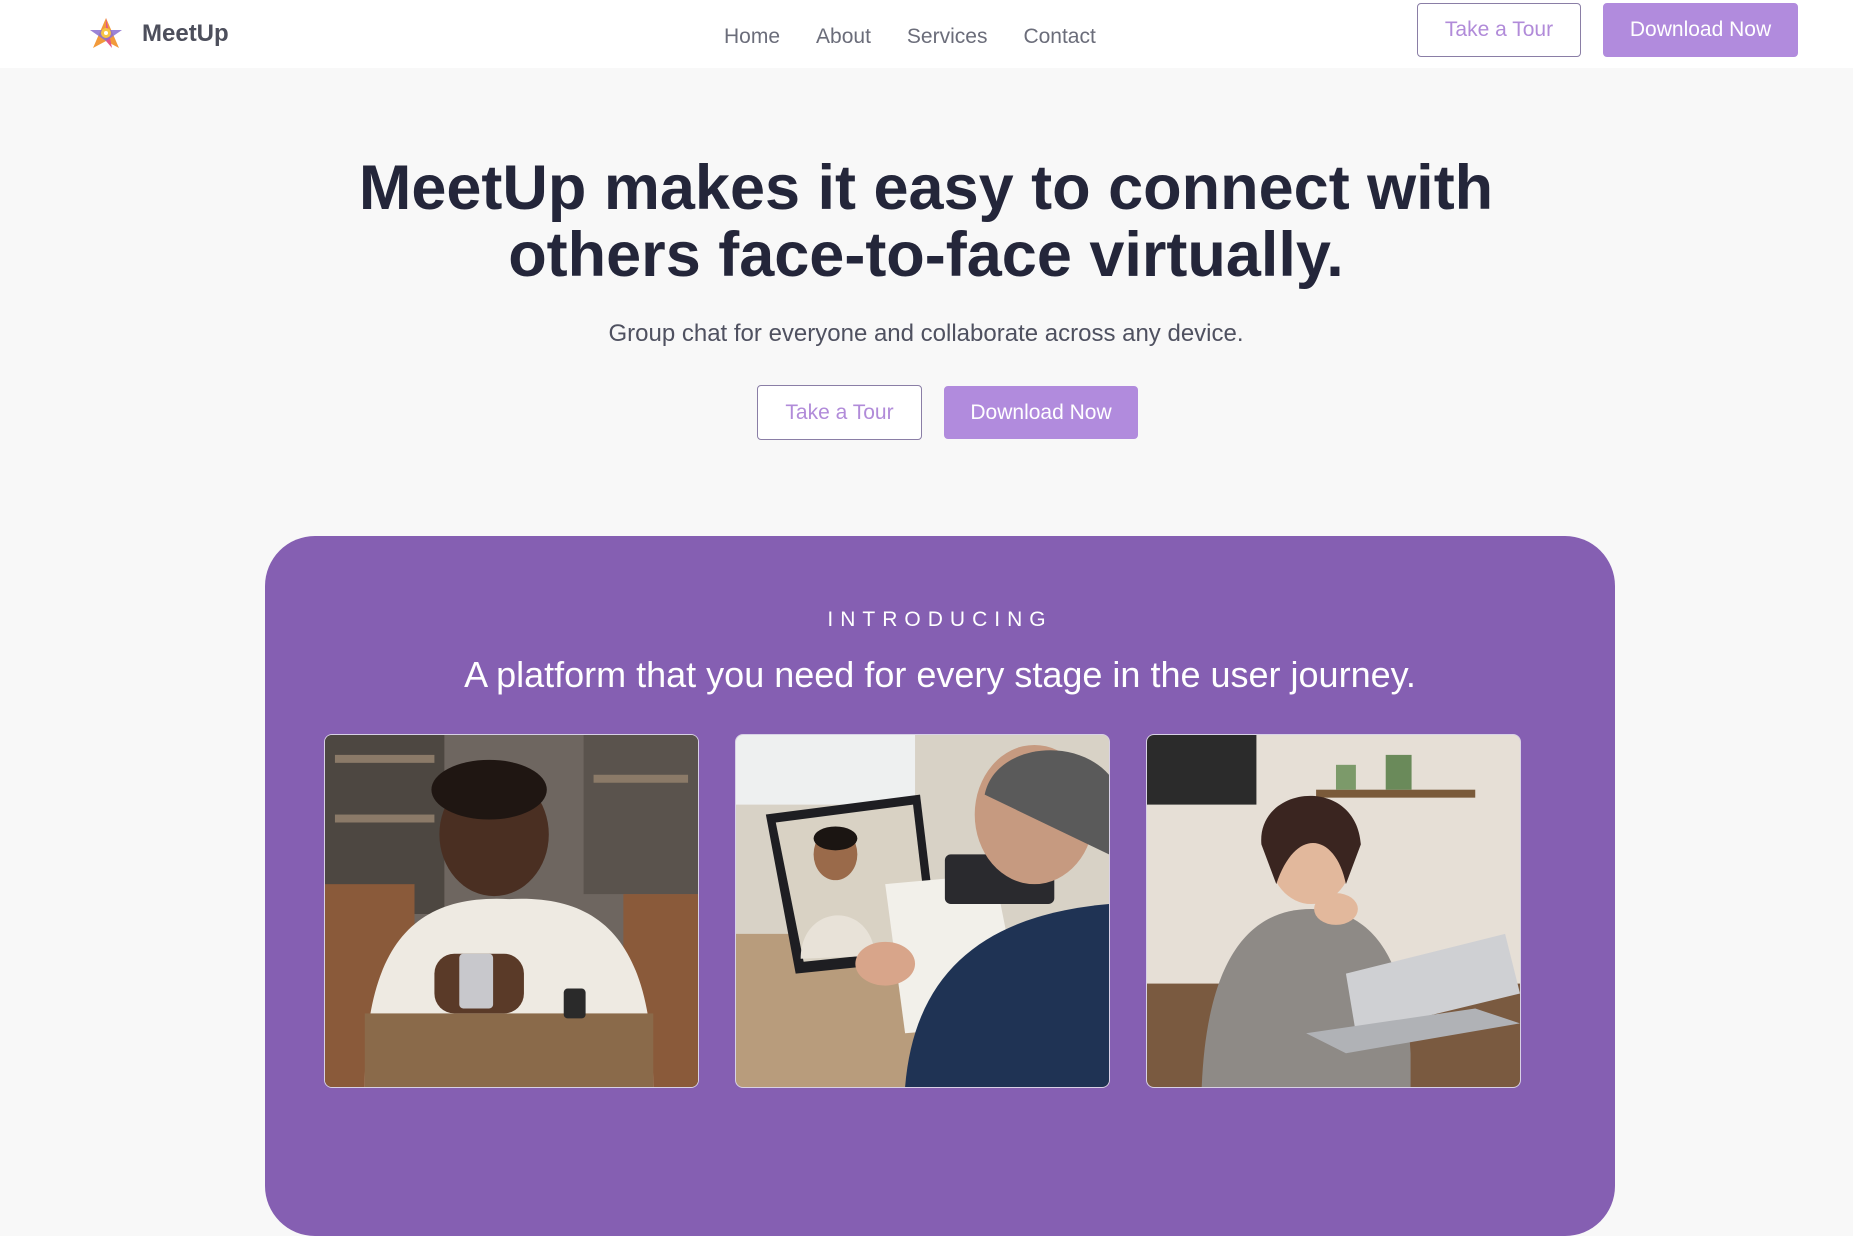 The image size is (1853, 1236). What do you see at coordinates (926, 188) in the screenshot?
I see `hero-title-line-1: MeetUp makes it easy to connect with` at bounding box center [926, 188].